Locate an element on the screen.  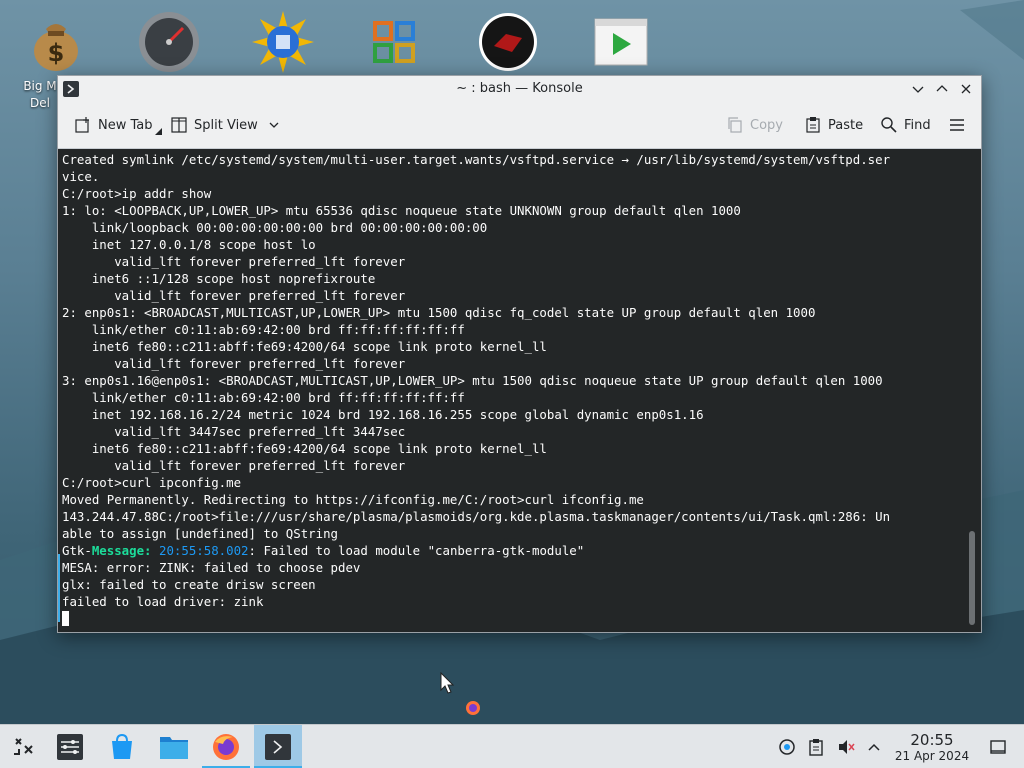
terminal-line: MESA: error: ZINK: failed to choose pdev is located at coordinates (211, 567).